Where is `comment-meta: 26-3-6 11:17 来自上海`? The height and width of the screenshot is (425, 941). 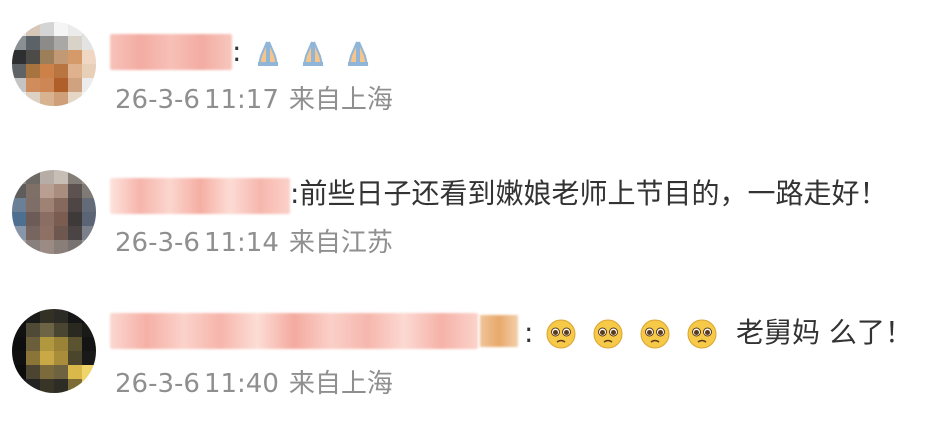
comment-meta: 26-3-6 11:17 来自上海 is located at coordinates (254, 100).